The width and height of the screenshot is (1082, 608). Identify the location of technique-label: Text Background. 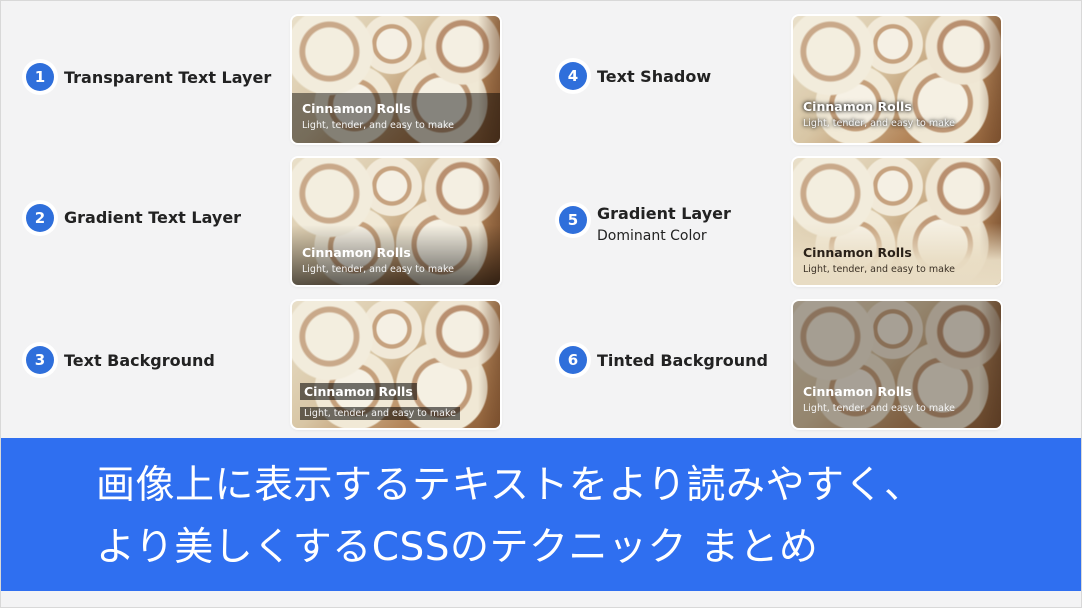
(139, 360).